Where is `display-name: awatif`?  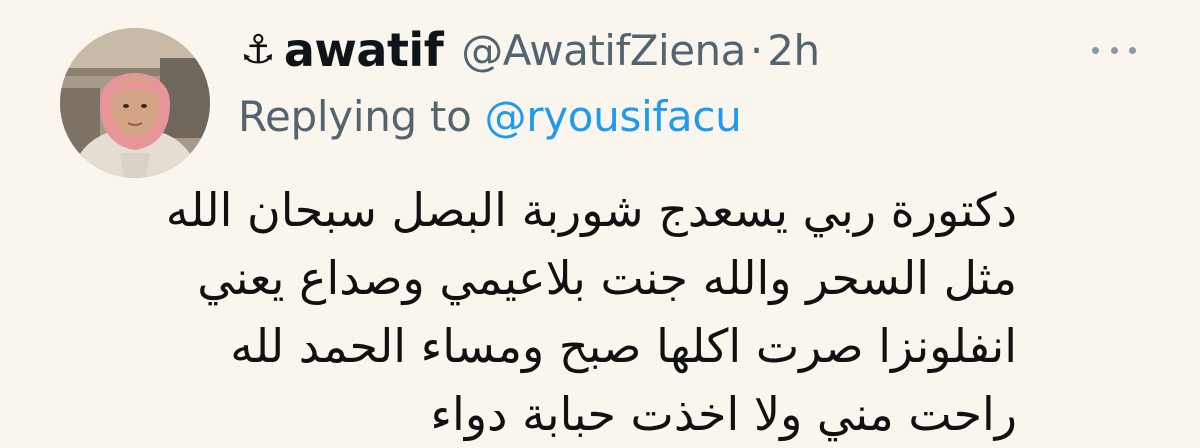 display-name: awatif is located at coordinates (364, 50).